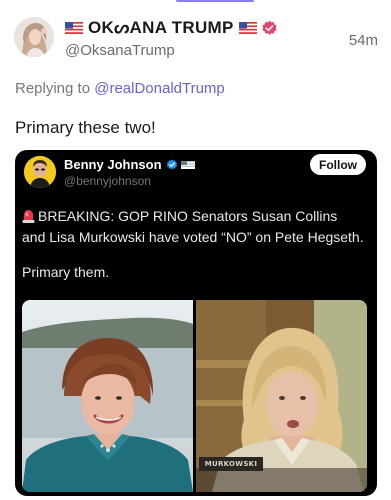 The width and height of the screenshot is (391, 500). What do you see at coordinates (129, 181) in the screenshot?
I see `embed-author-handle: @bennyjohnson` at bounding box center [129, 181].